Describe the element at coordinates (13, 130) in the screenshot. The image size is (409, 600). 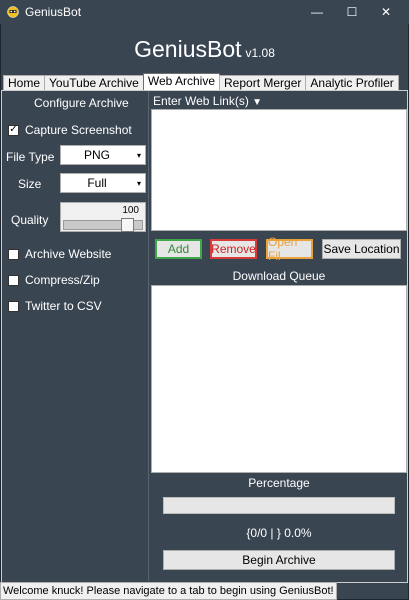
I see `capture-screenshot-checkbox: ✓` at that location.